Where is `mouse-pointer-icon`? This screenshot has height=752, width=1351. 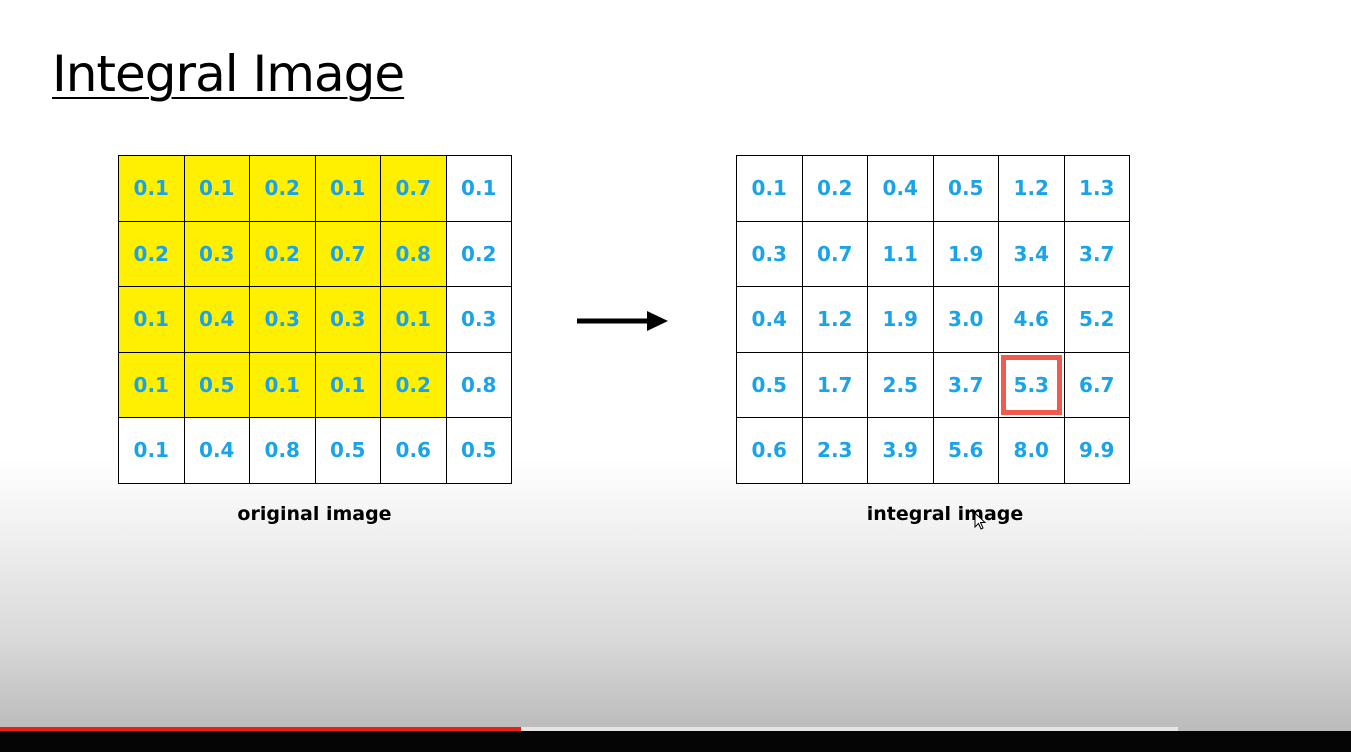
mouse-pointer-icon is located at coordinates (980, 521).